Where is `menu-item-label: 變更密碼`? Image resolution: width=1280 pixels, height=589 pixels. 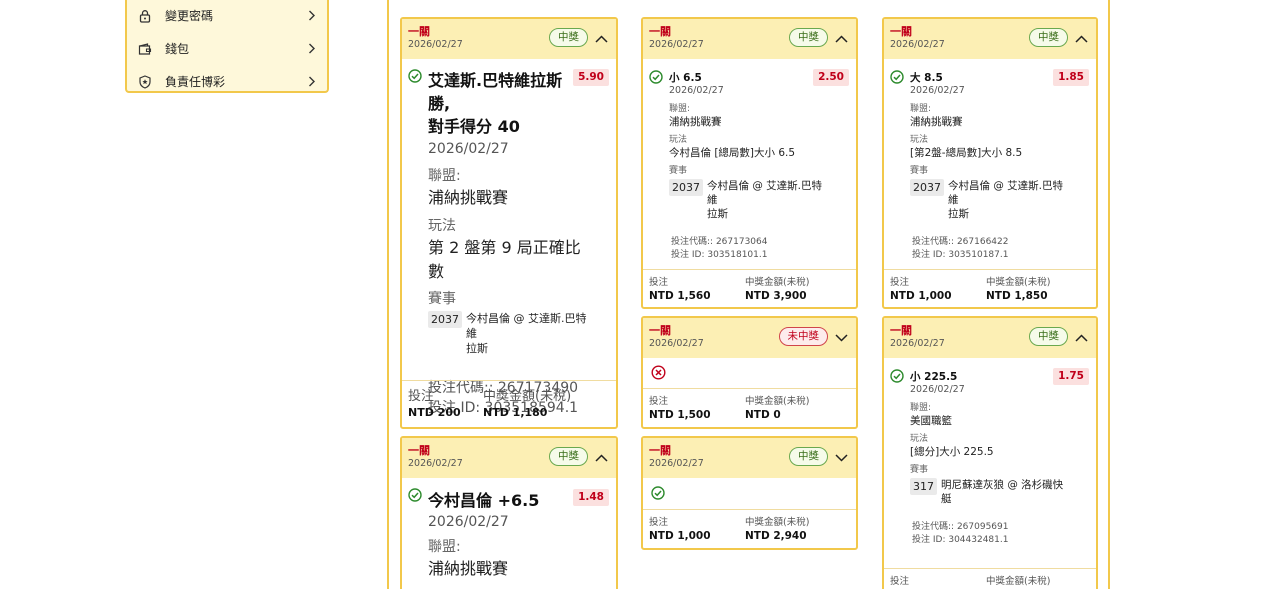
menu-item-label: 變更密碼 is located at coordinates (189, 16).